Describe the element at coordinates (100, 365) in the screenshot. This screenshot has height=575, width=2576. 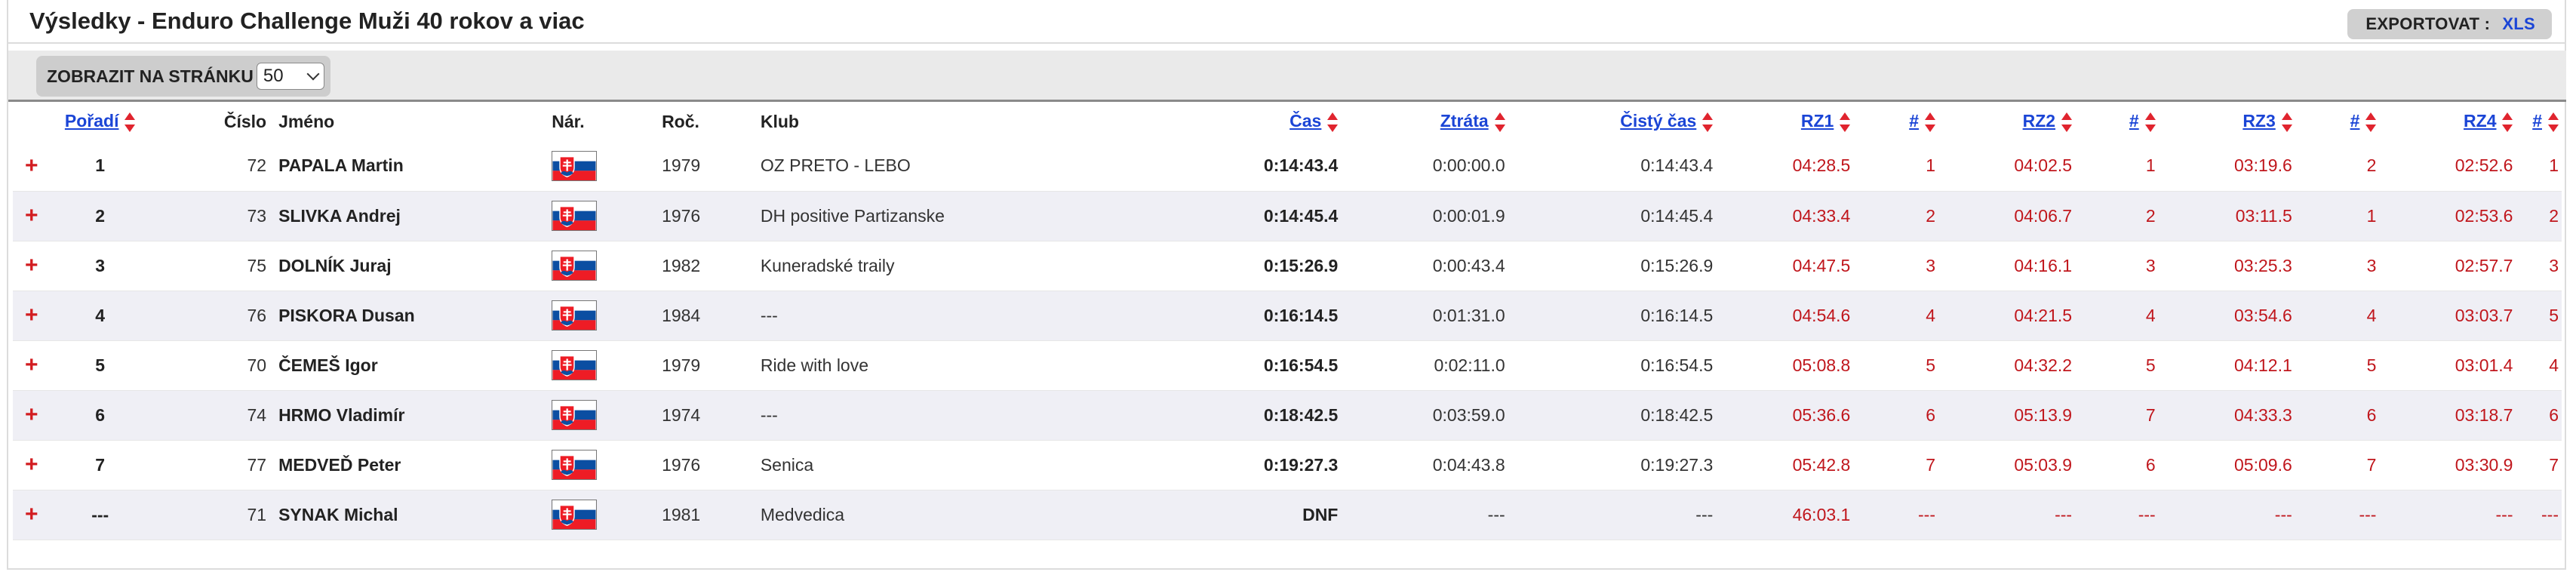
I see `cell-rank: 5` at that location.